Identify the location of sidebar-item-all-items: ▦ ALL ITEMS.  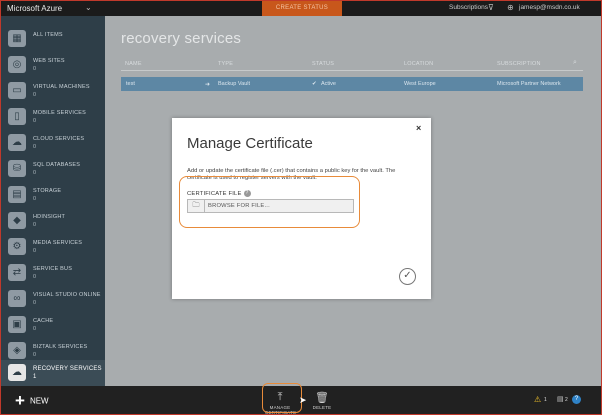
(53, 39).